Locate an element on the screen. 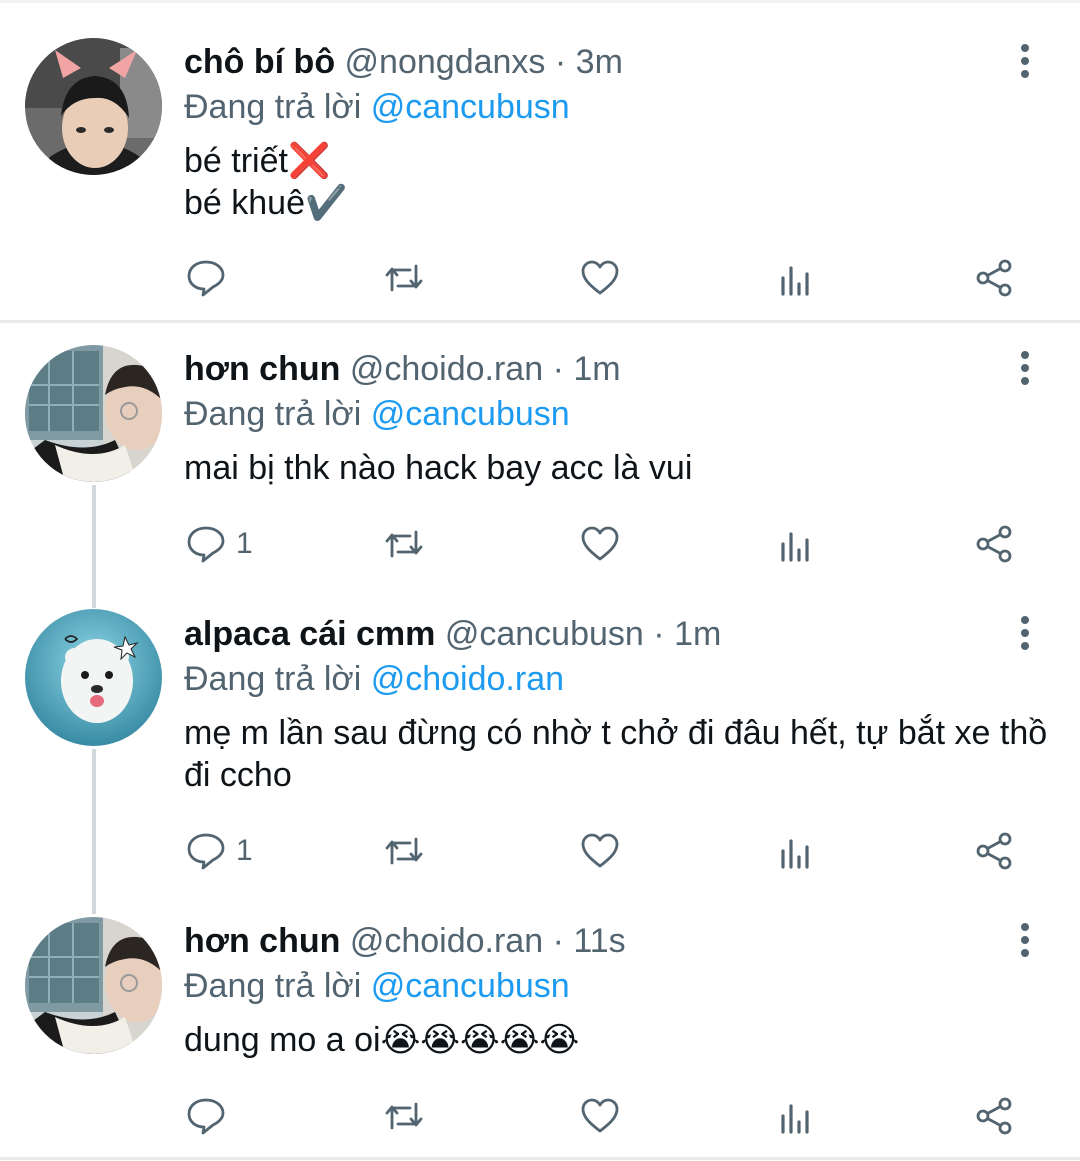  tweet-header: hơn chun @choido.ran · 11s is located at coordinates (617, 941).